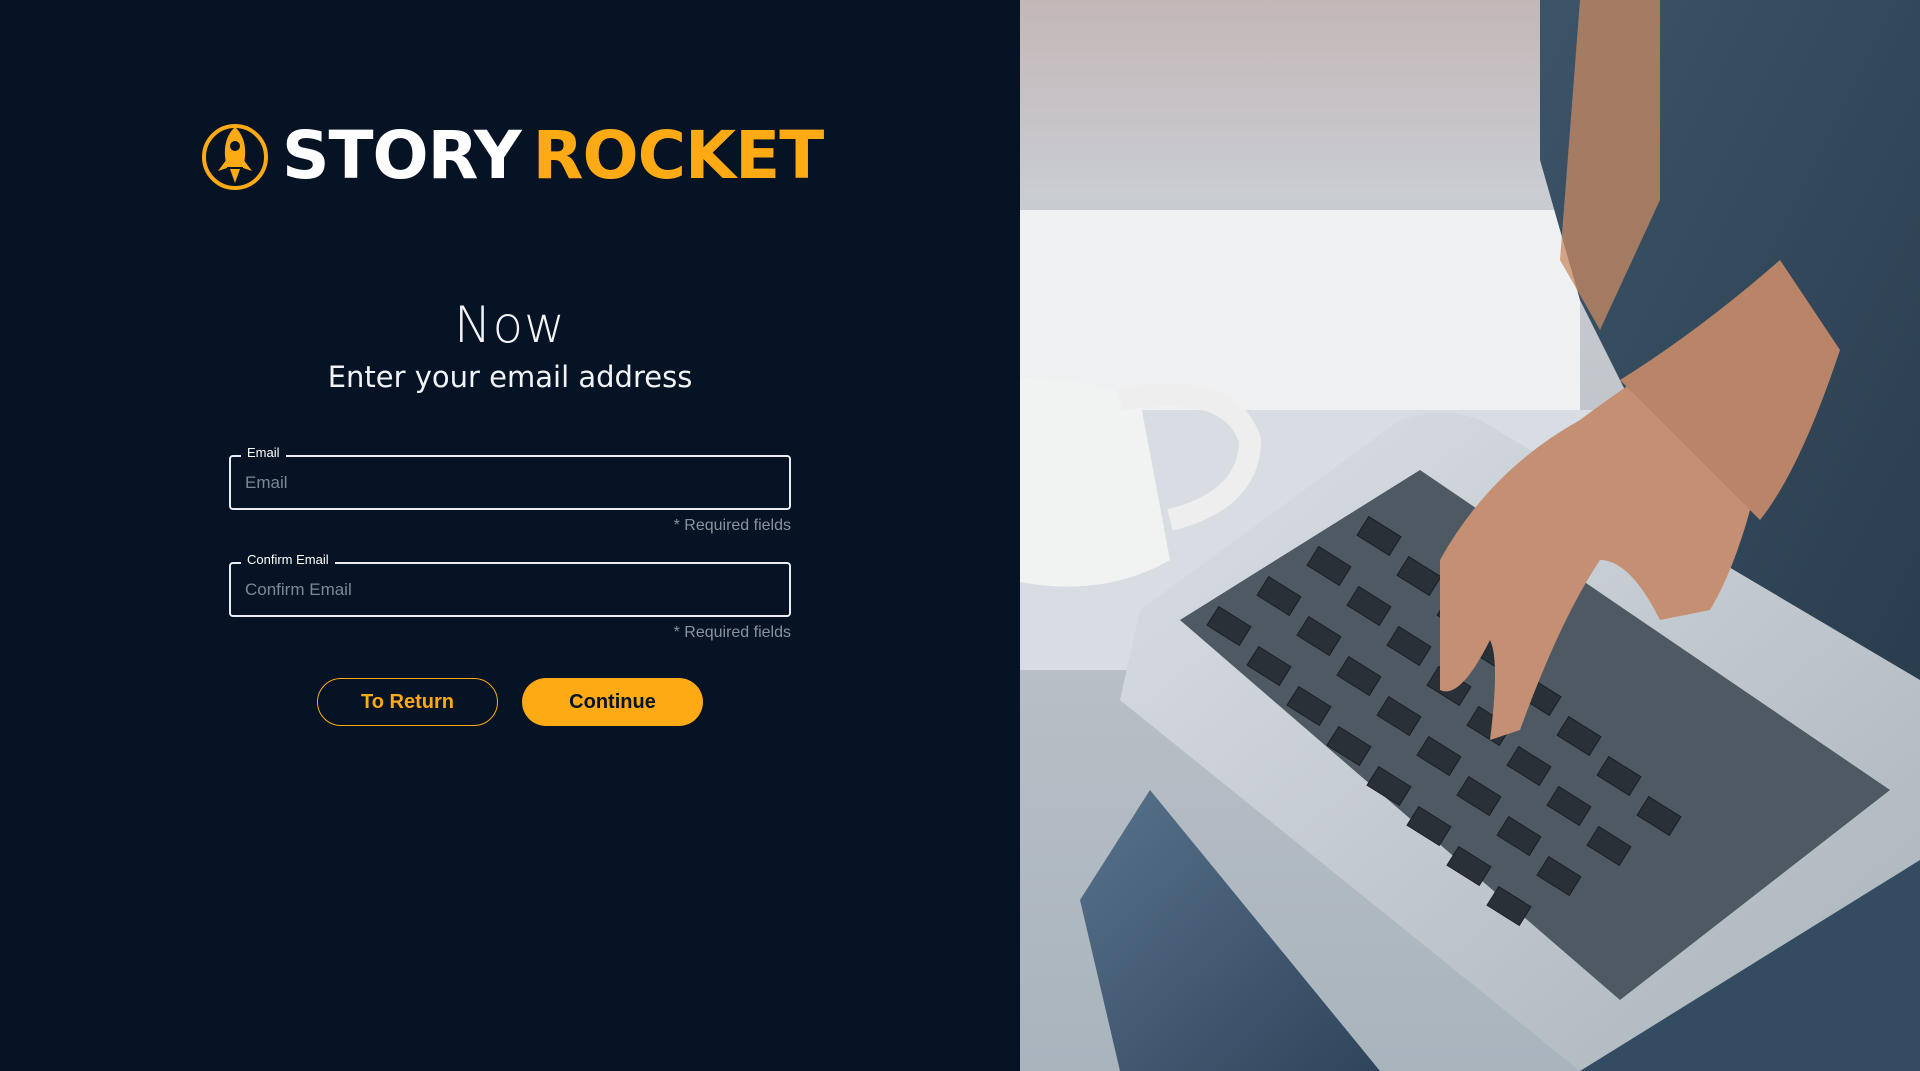 This screenshot has width=1920, height=1071. Describe the element at coordinates (235, 157) in the screenshot. I see `rocket-icon` at that location.